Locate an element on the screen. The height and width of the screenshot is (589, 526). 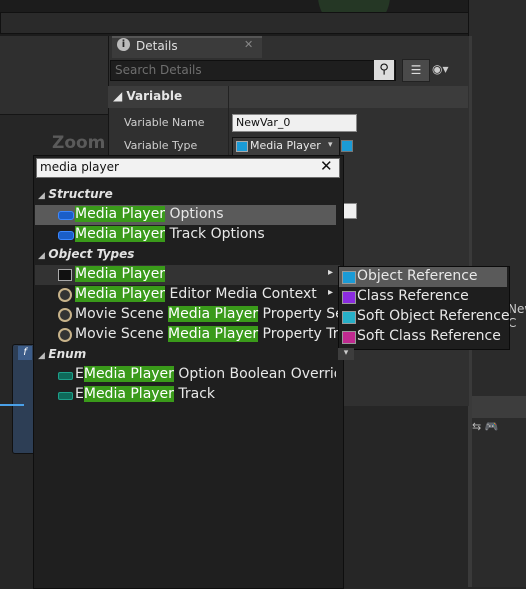
close-icon: ✕ is located at coordinates (248, 44).